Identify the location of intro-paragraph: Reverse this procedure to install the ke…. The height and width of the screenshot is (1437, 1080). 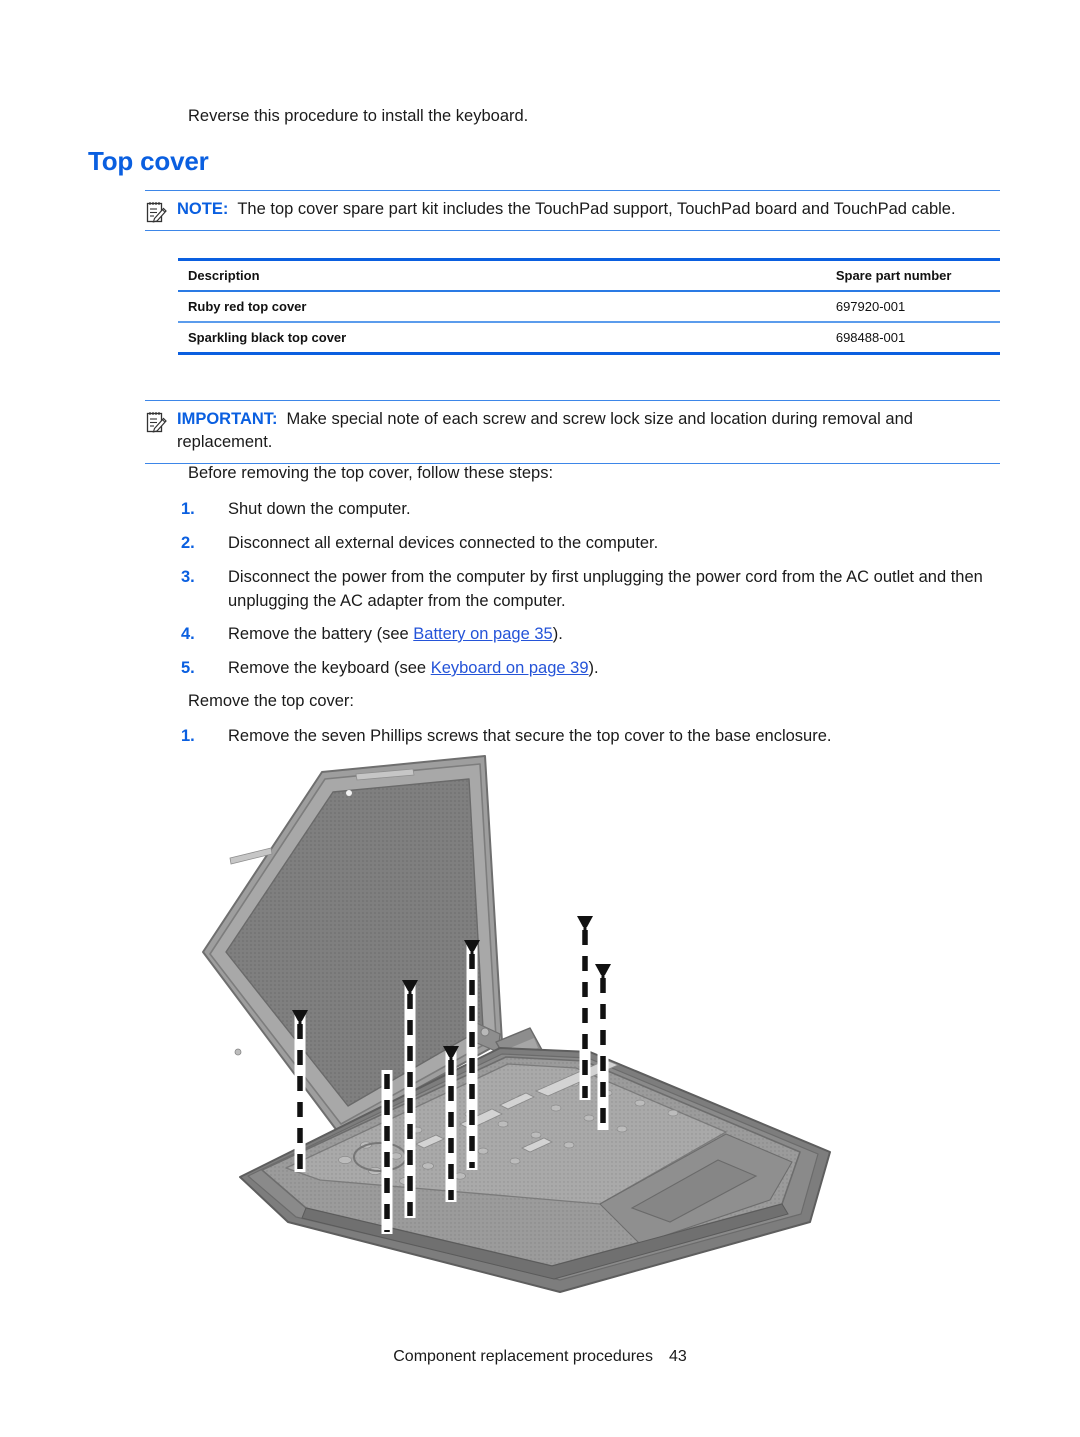
(358, 116).